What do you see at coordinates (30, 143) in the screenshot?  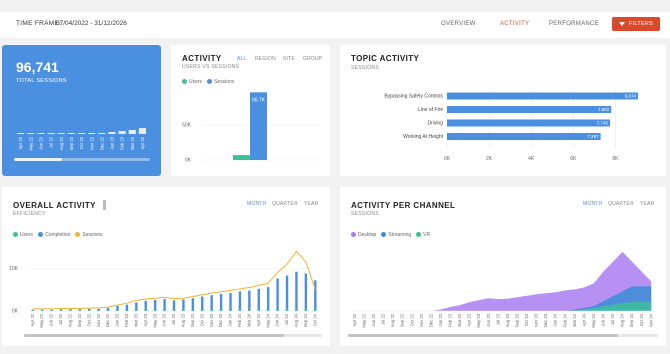 I see `spark-tick-label: May 22` at bounding box center [30, 143].